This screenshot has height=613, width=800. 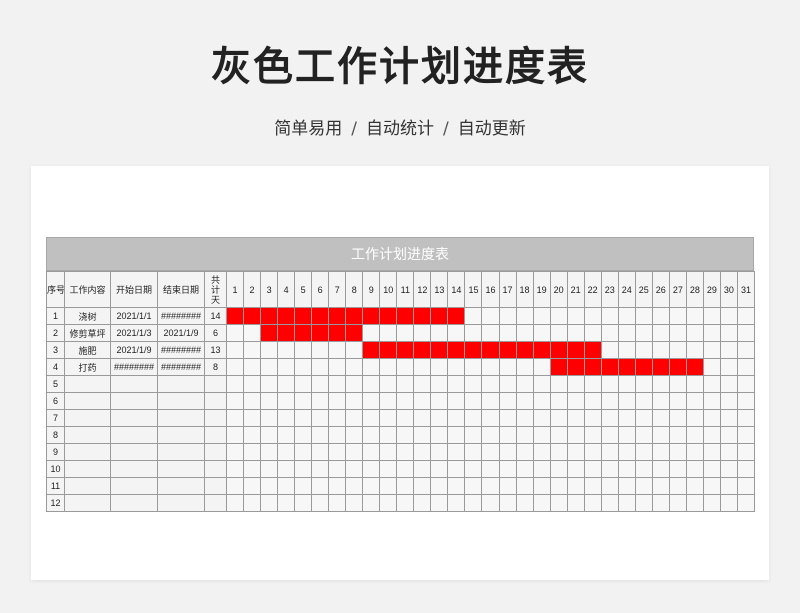 I want to click on day-header-17: 17, so click(x=507, y=289).